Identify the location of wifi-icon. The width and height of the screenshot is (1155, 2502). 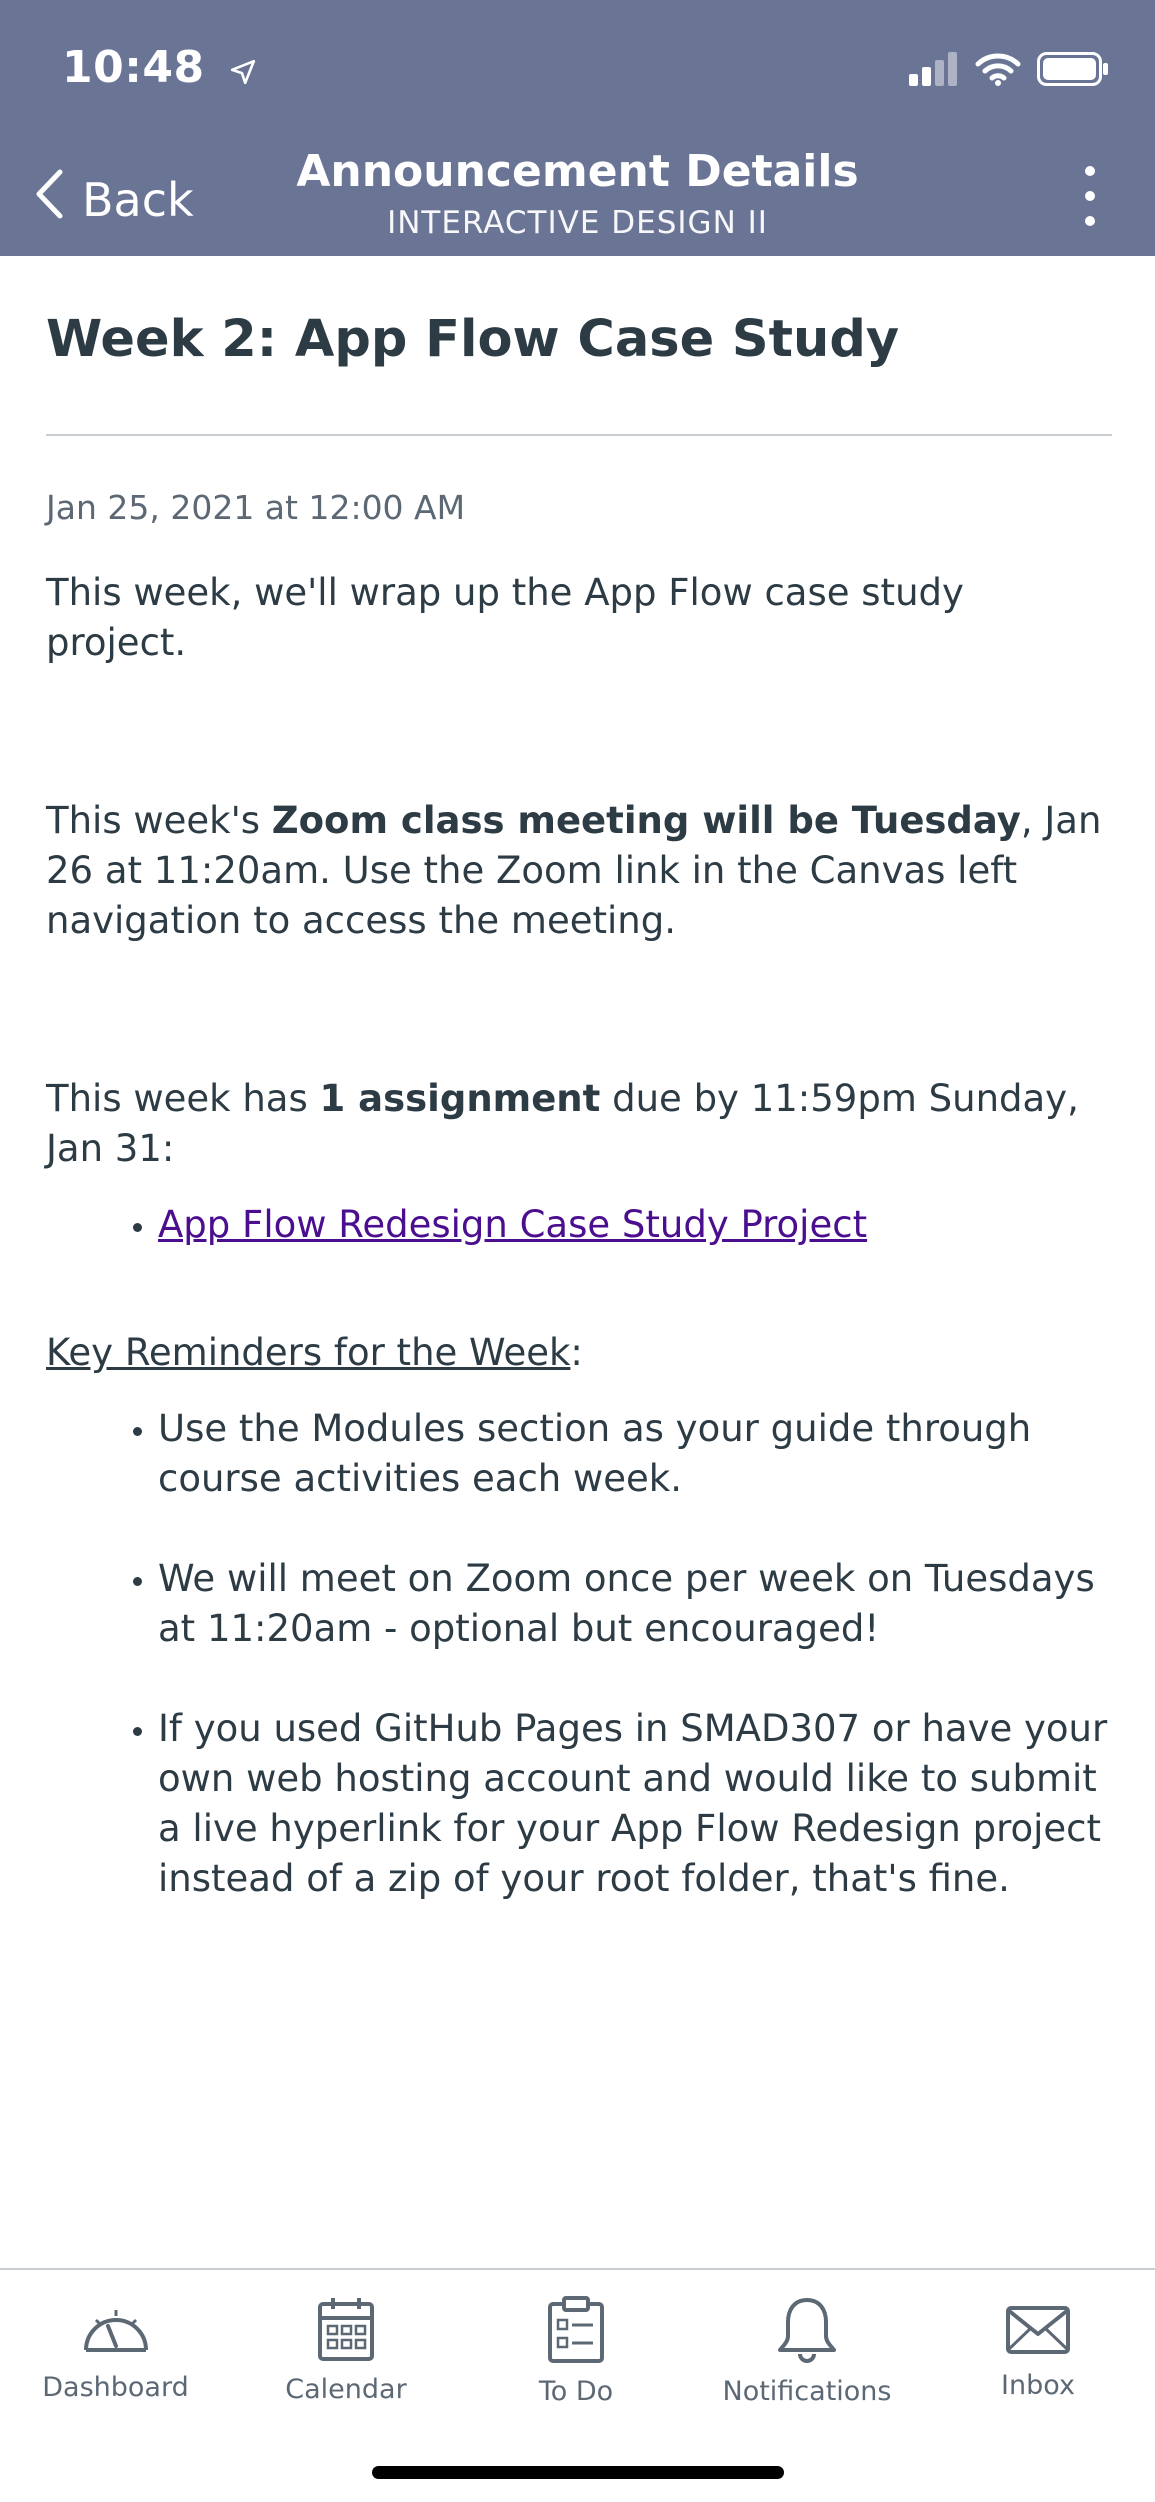
(998, 71).